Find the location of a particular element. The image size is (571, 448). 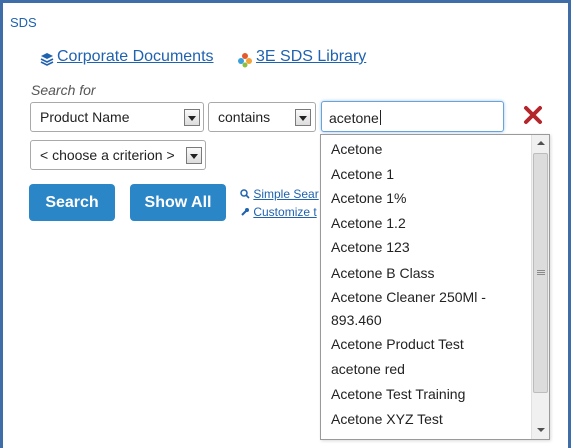

scroll-up-icon is located at coordinates (540, 143).